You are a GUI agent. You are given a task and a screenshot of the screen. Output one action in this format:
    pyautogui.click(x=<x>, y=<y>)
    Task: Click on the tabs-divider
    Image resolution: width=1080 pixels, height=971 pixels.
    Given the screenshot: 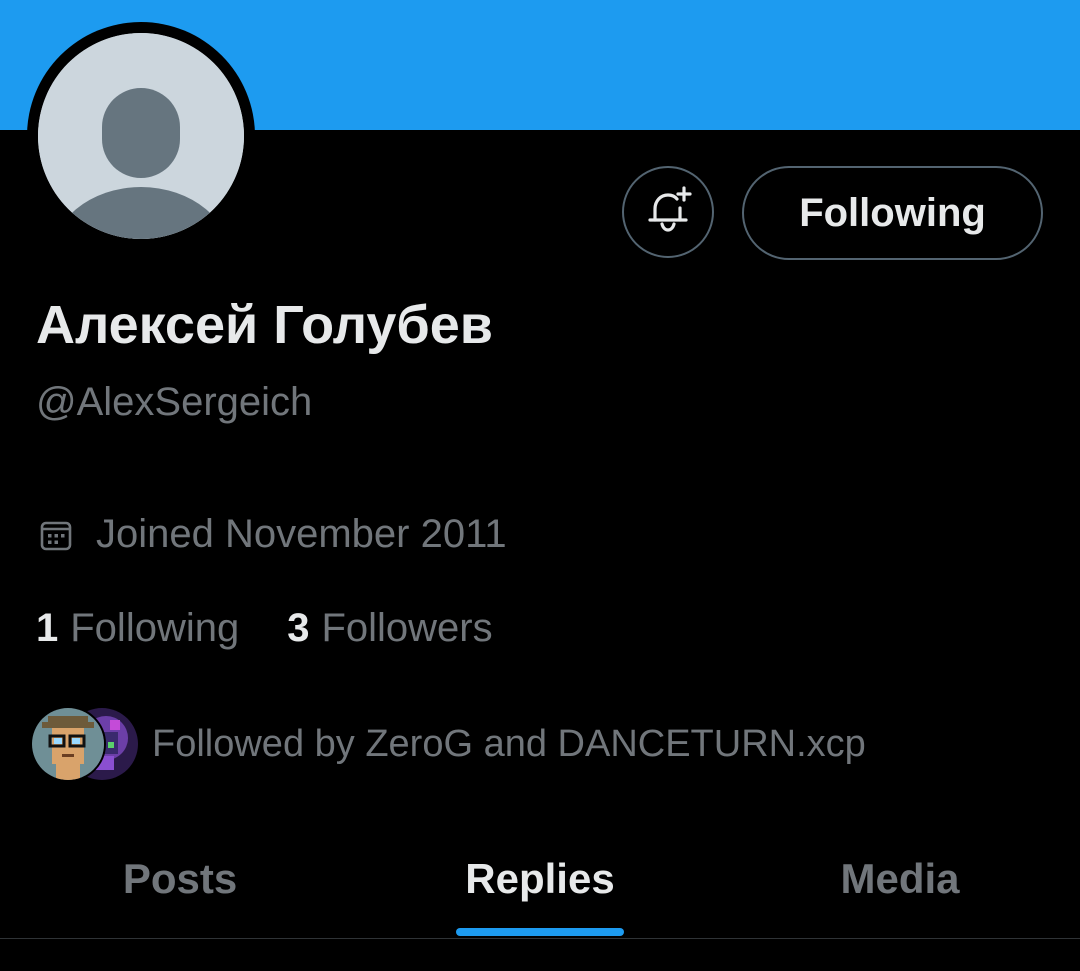 What is the action you would take?
    pyautogui.click(x=540, y=938)
    